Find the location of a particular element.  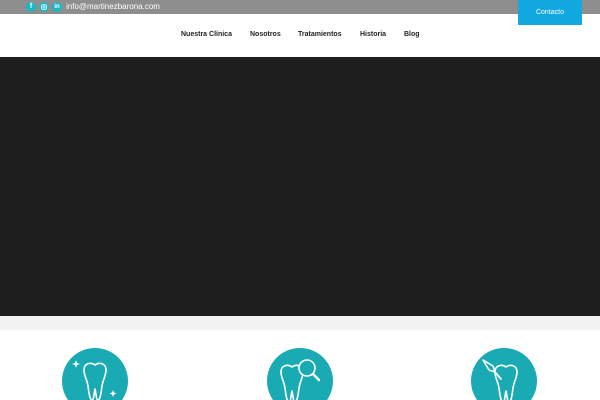

instagram-icon is located at coordinates (44, 7).